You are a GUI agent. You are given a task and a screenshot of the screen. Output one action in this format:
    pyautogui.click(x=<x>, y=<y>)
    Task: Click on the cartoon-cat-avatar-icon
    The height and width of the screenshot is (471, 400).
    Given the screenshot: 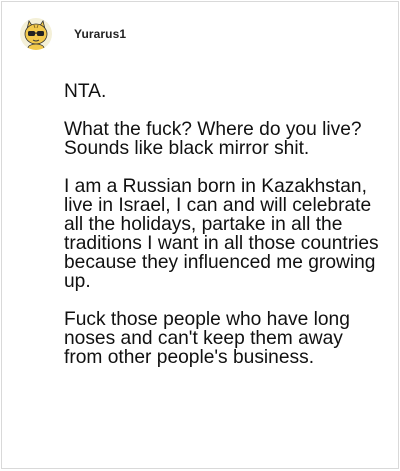 What is the action you would take?
    pyautogui.click(x=36, y=35)
    